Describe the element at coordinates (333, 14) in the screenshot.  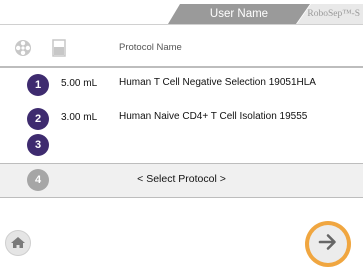
I see `brand-label: RoboSep™-S` at that location.